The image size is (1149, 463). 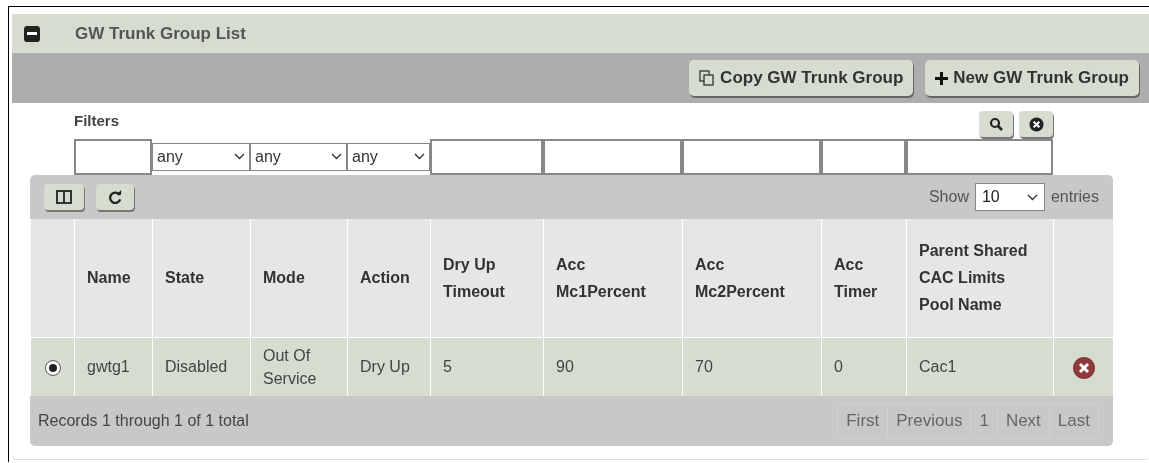 What do you see at coordinates (565, 367) in the screenshot?
I see `table-cell: 90` at bounding box center [565, 367].